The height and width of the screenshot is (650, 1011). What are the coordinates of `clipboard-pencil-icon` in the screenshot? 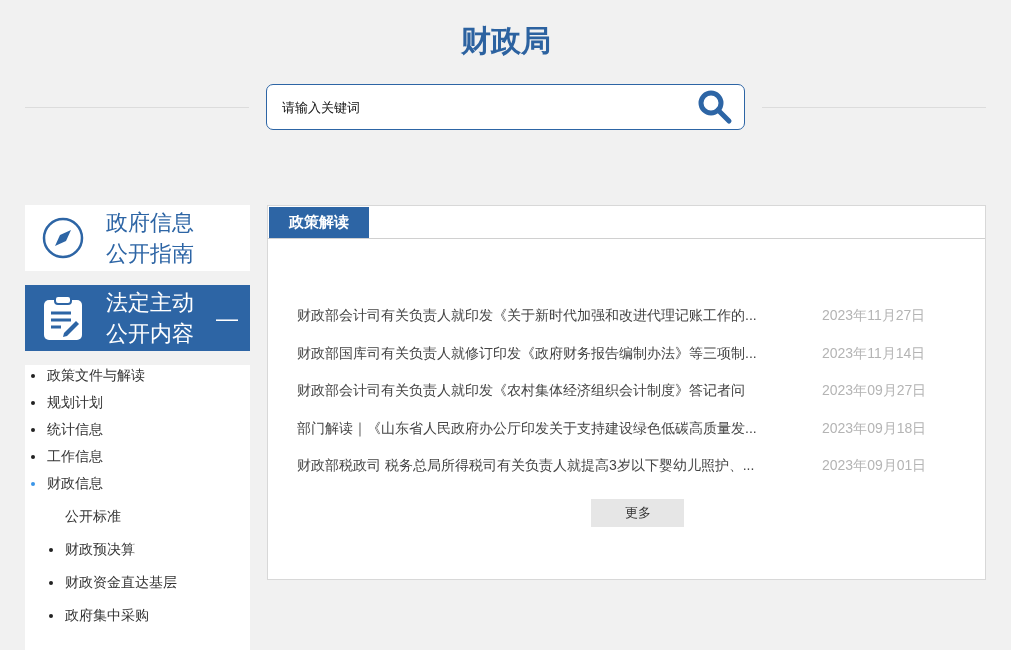 It's located at (63, 318).